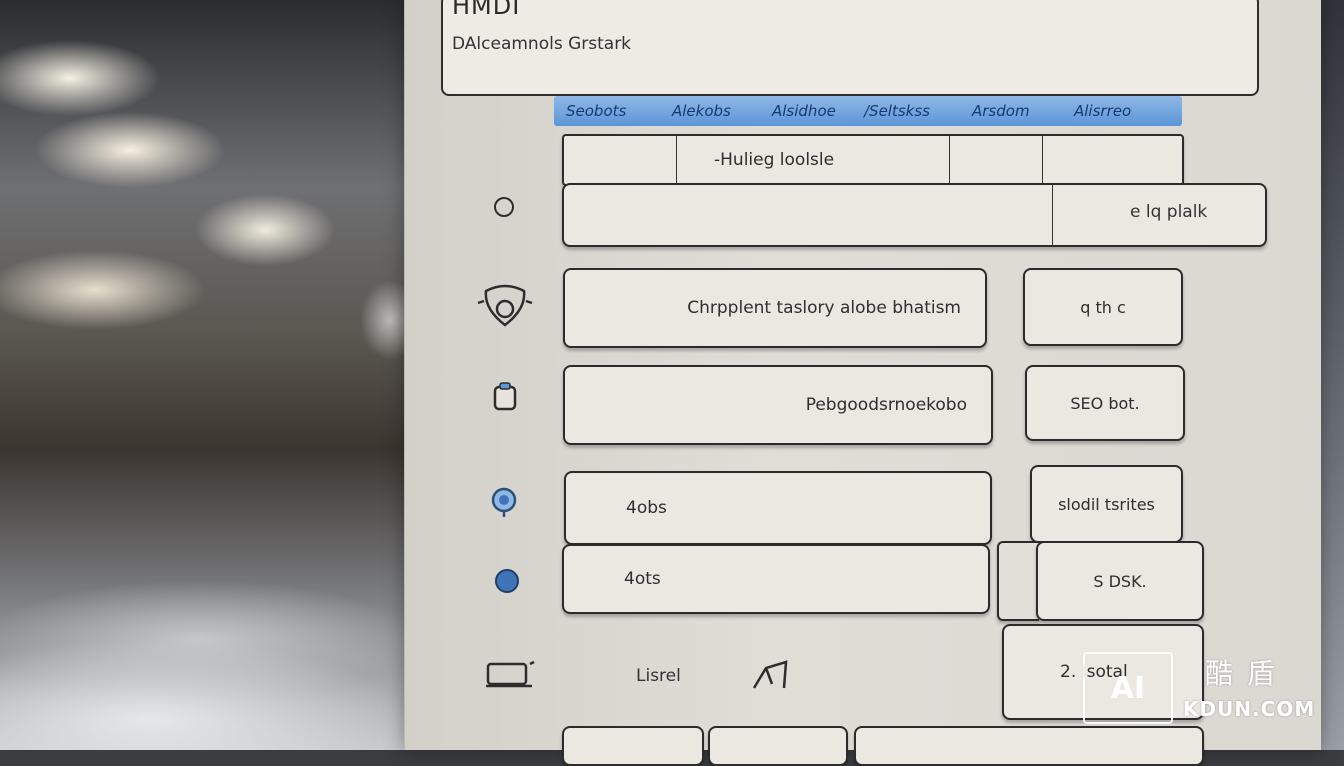 The width and height of the screenshot is (1344, 766). What do you see at coordinates (1249, 709) in the screenshot?
I see `watermark-domain-text: KDUN.COM` at bounding box center [1249, 709].